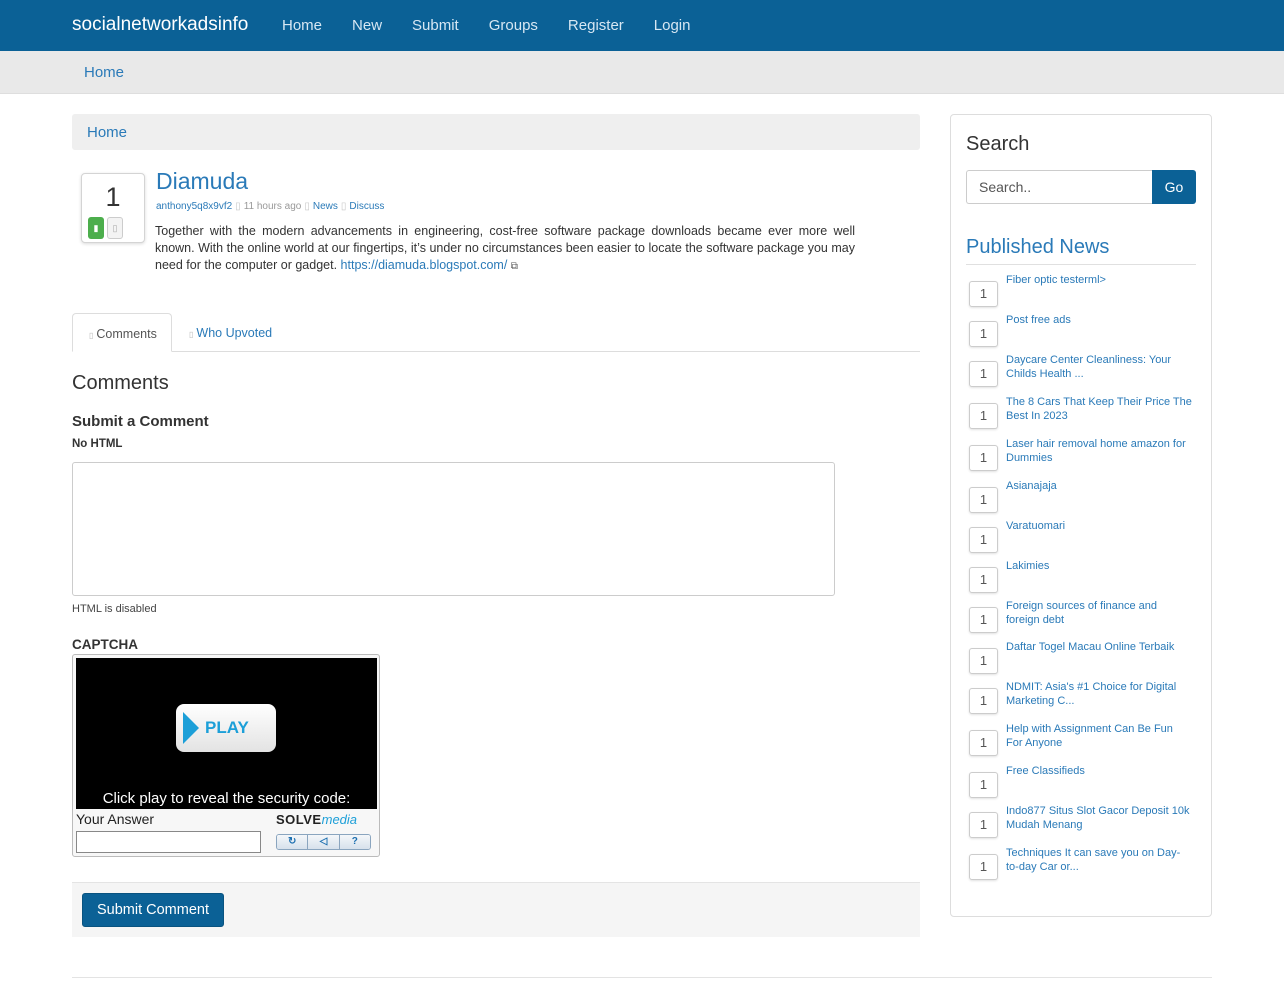 This screenshot has height=982, width=1284. What do you see at coordinates (496, 132) in the screenshot?
I see `breadcrumb: Home` at bounding box center [496, 132].